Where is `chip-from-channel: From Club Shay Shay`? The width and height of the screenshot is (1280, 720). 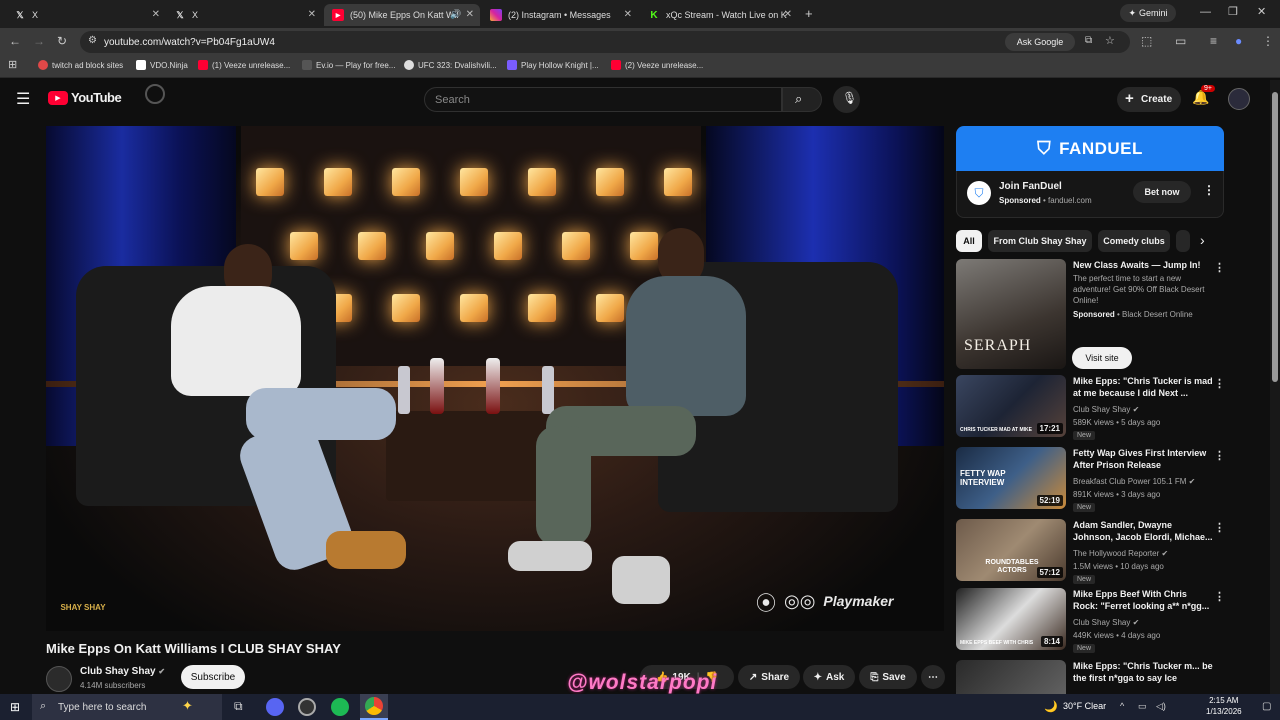 chip-from-channel: From Club Shay Shay is located at coordinates (1040, 241).